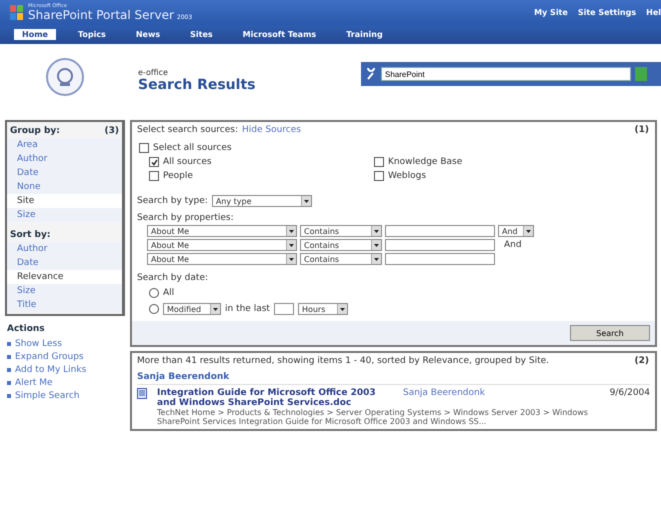  What do you see at coordinates (393, 378) in the screenshot?
I see `group-heading: Sanja Beerendonk` at bounding box center [393, 378].